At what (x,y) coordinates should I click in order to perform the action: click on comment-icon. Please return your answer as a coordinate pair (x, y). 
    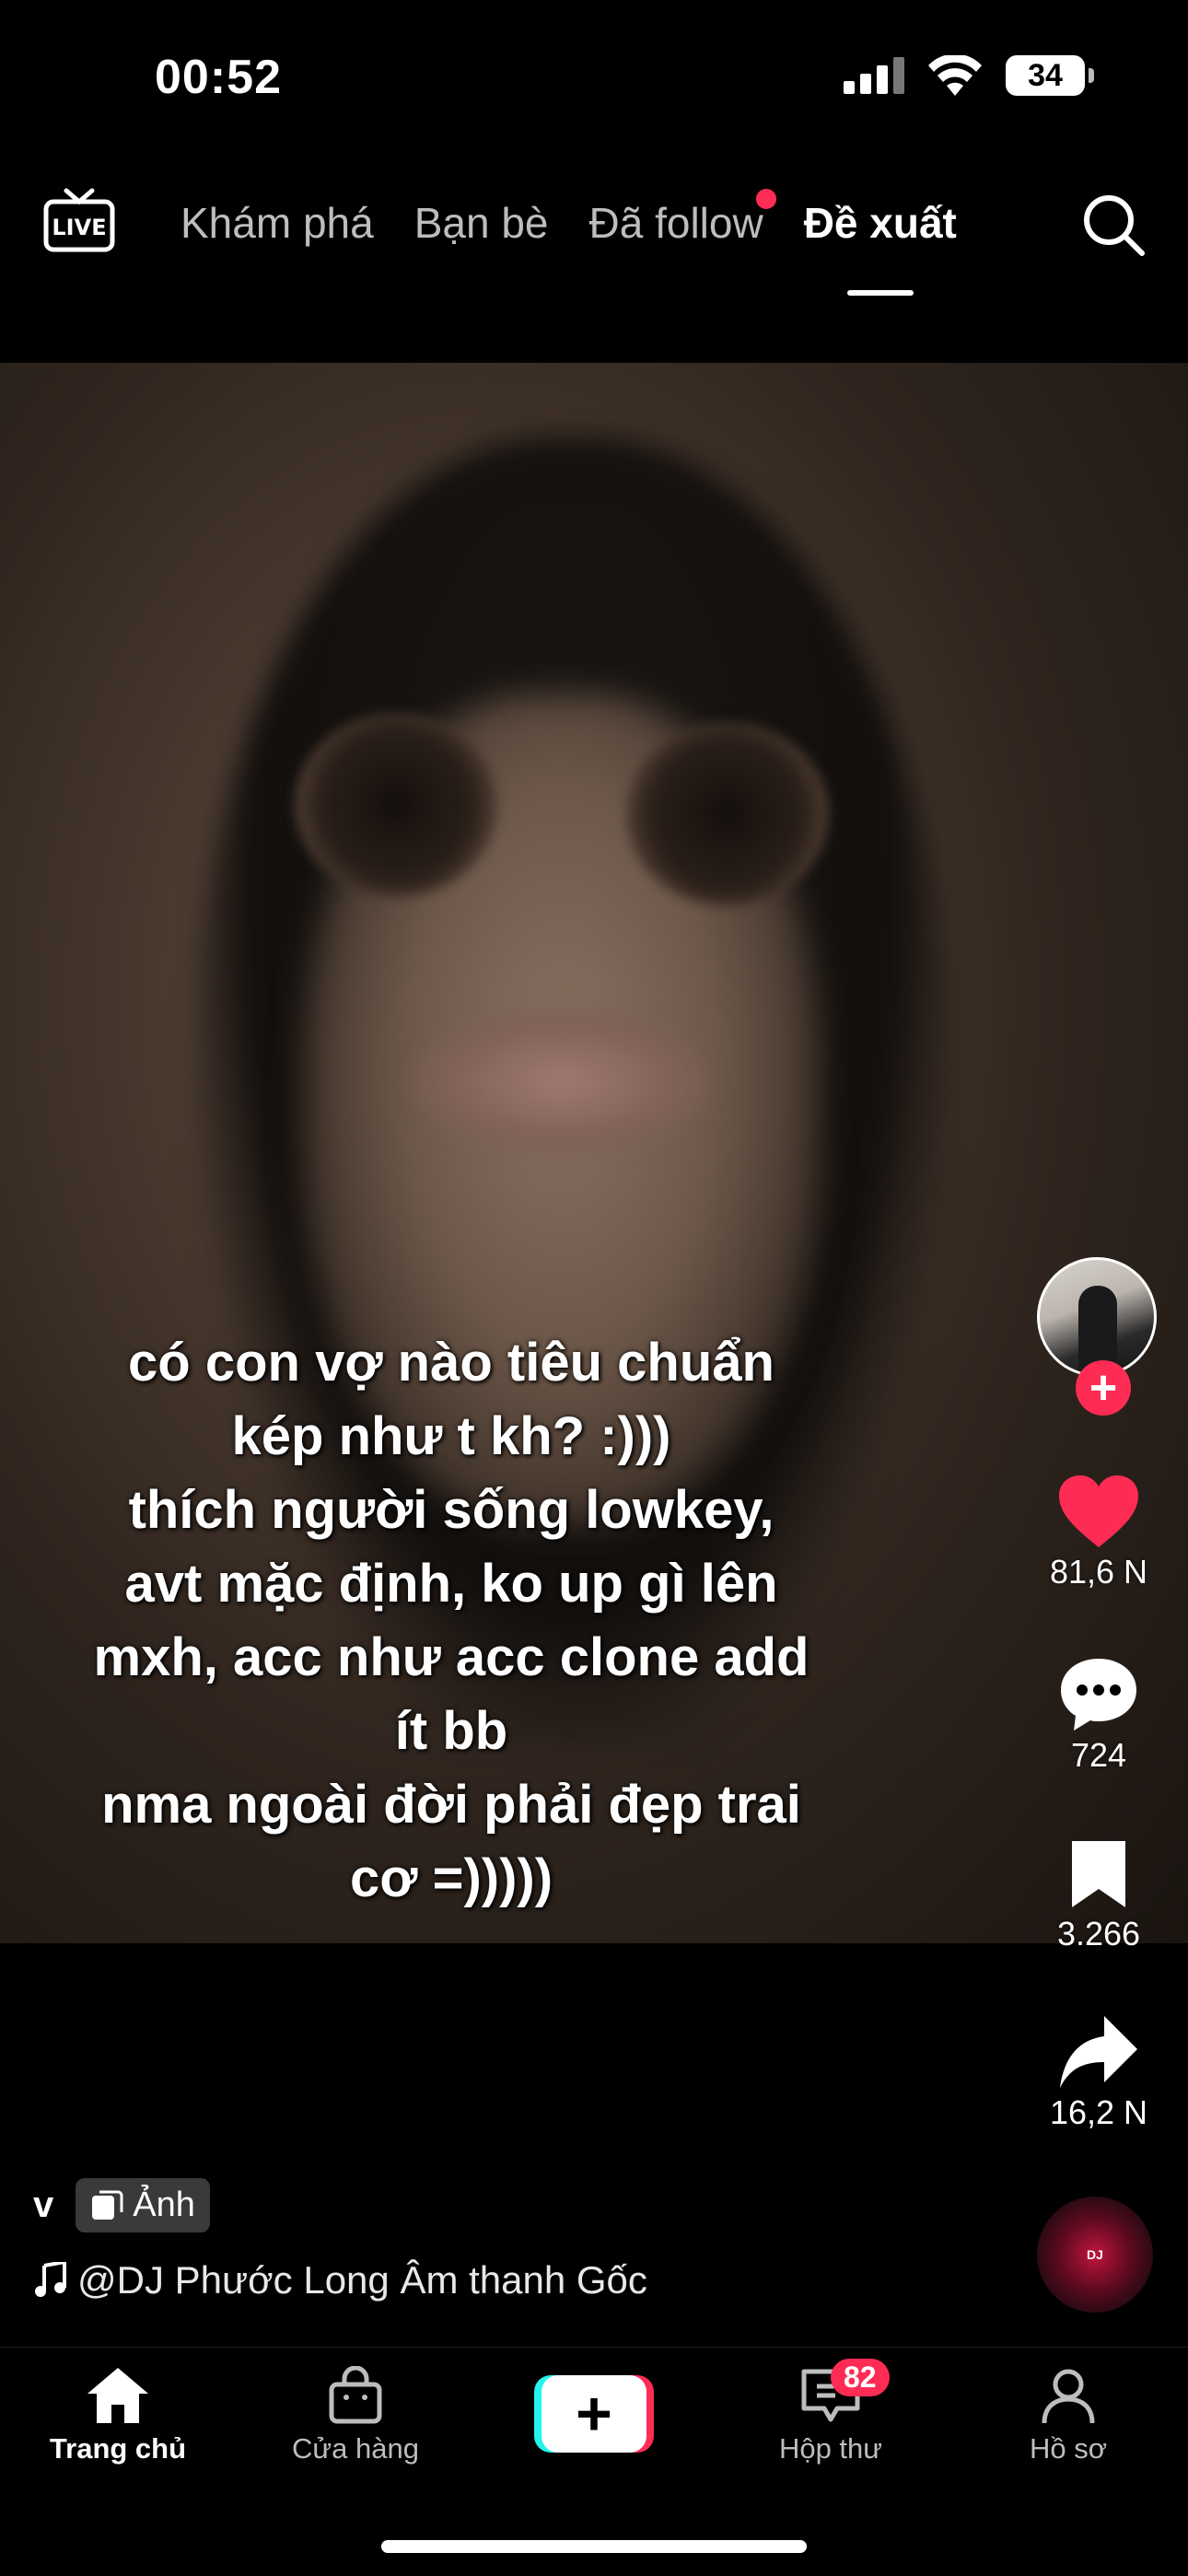
    Looking at the image, I should click on (1098, 1695).